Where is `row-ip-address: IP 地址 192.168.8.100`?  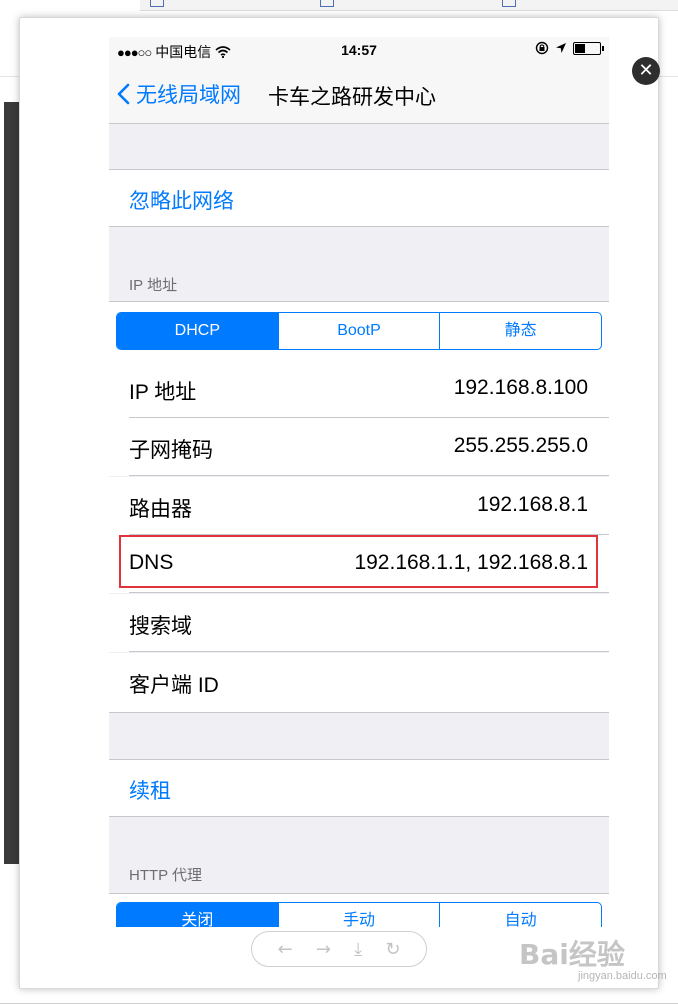 row-ip-address: IP 地址 192.168.8.100 is located at coordinates (359, 389).